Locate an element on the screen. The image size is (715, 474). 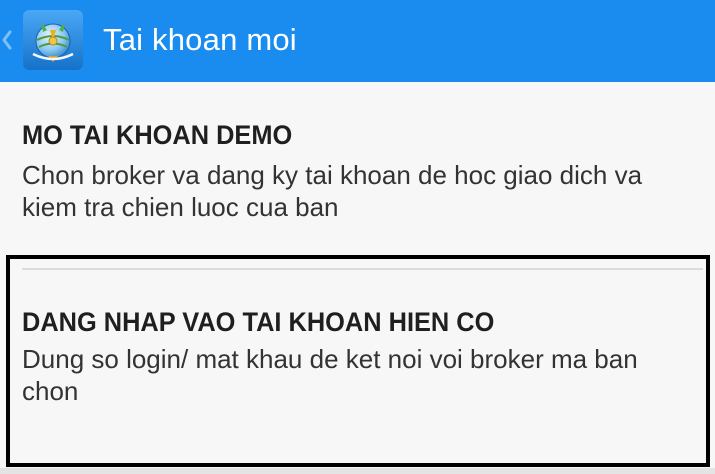
list-bottom-edge is located at coordinates (357, 471).